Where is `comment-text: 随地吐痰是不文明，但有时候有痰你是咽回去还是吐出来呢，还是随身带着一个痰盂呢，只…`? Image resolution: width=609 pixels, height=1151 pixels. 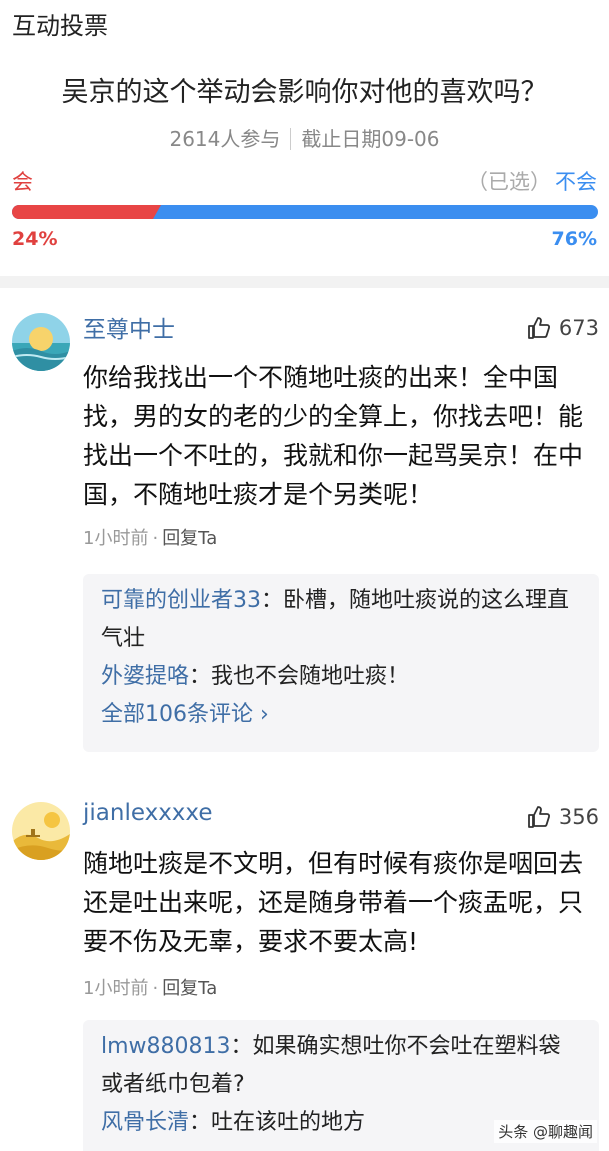
comment-text: 随地吐痰是不文明，但有时候有痰你是咽回去还是吐出来呢，还是随身带着一个痰盂呢，只… is located at coordinates (333, 902).